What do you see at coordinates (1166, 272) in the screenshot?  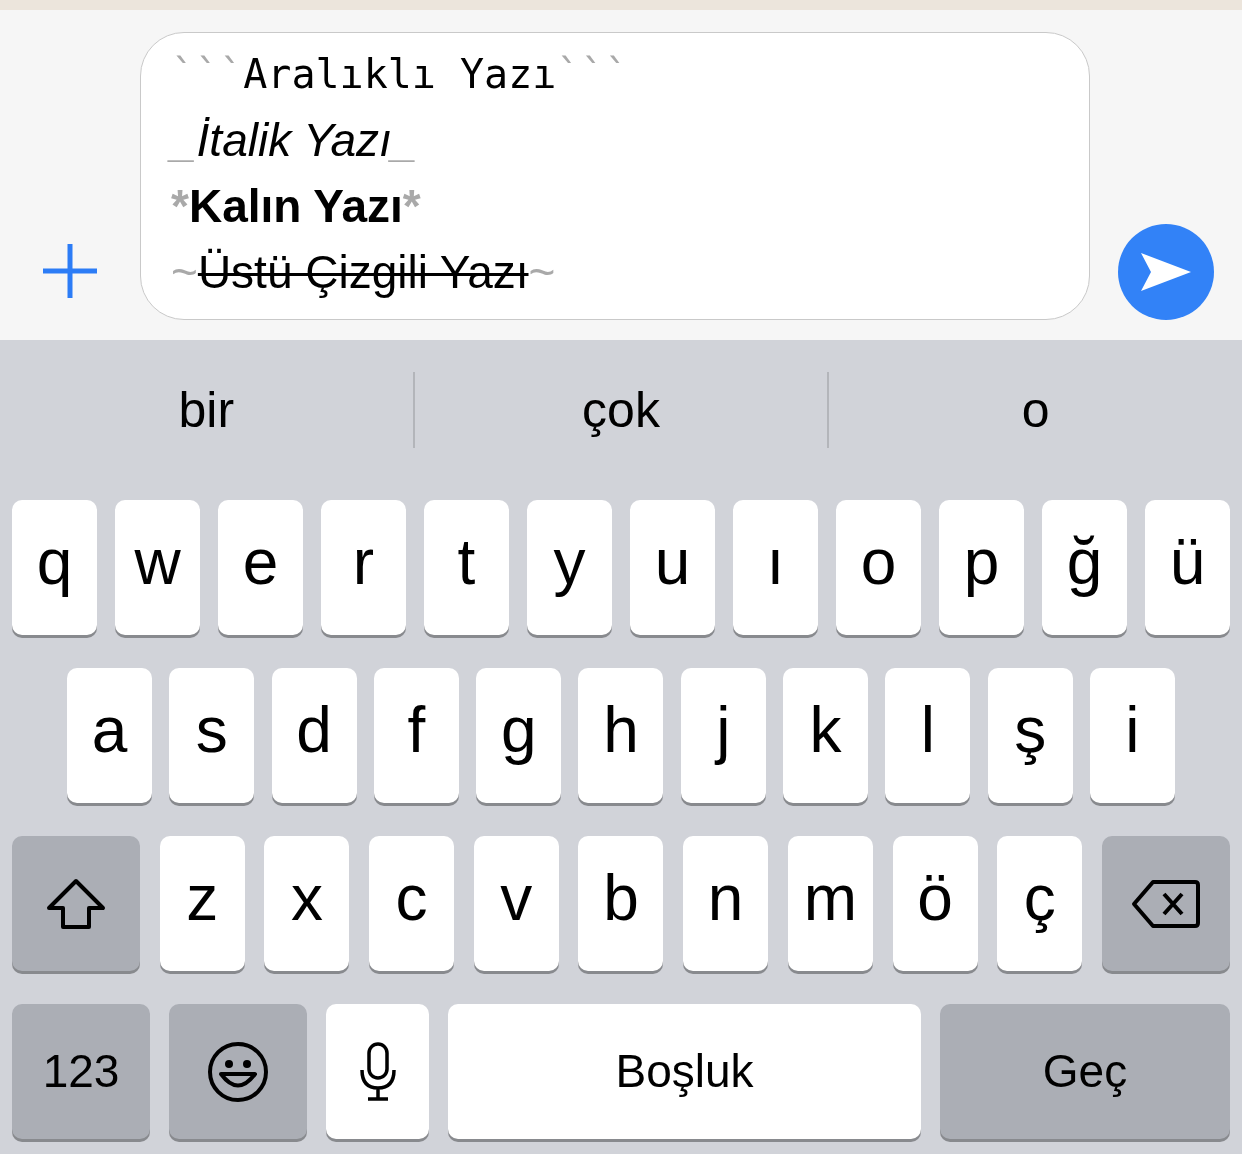 I see `send-icon` at bounding box center [1166, 272].